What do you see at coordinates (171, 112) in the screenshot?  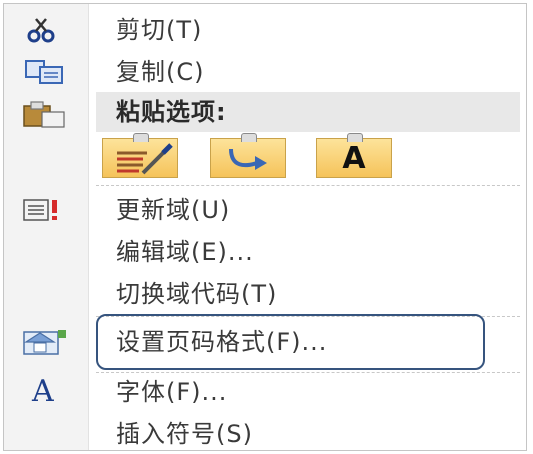 I see `paste-options-label: 粘贴选项:` at bounding box center [171, 112].